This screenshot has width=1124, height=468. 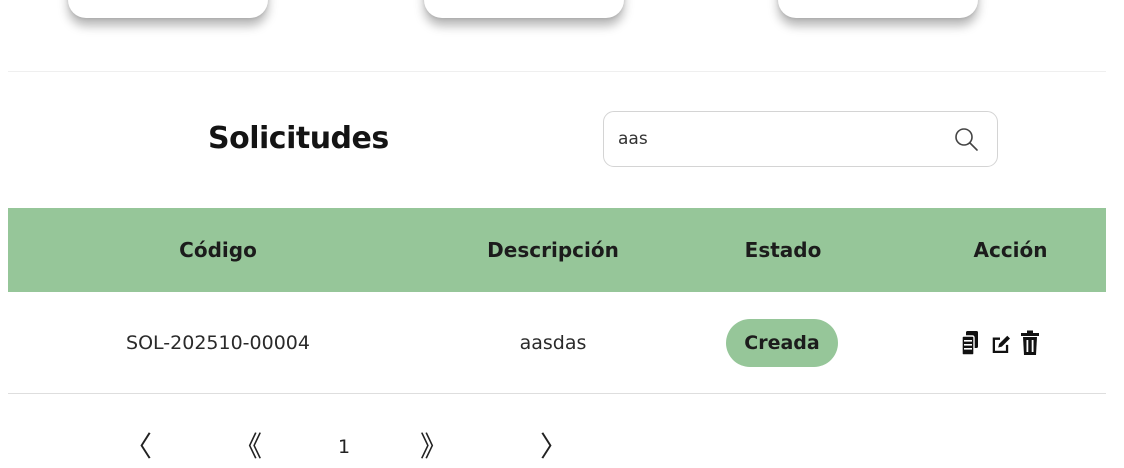 I want to click on trash-icon, so click(x=1030, y=343).